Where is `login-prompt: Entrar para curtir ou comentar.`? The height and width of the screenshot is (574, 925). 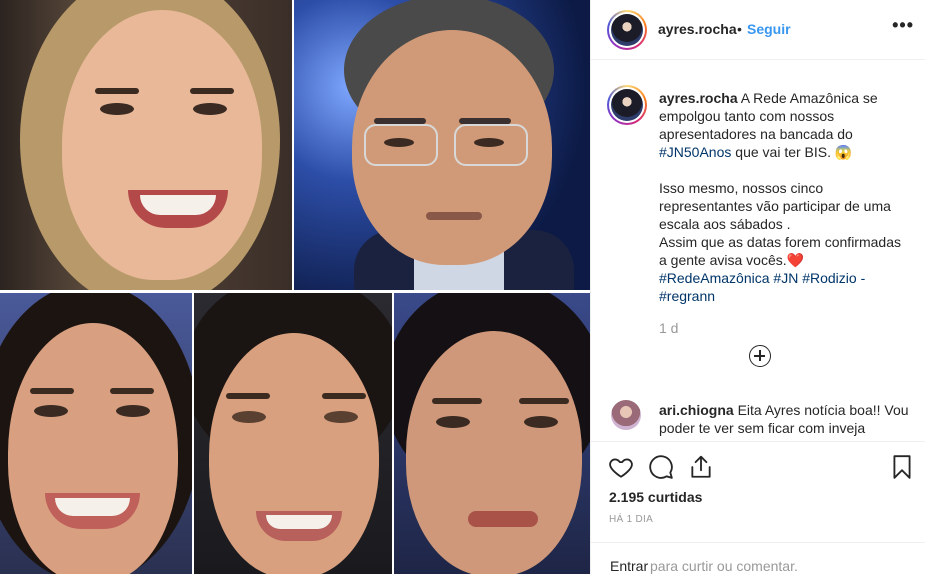
login-prompt: Entrar para curtir ou comentar. is located at coordinates (758, 558).